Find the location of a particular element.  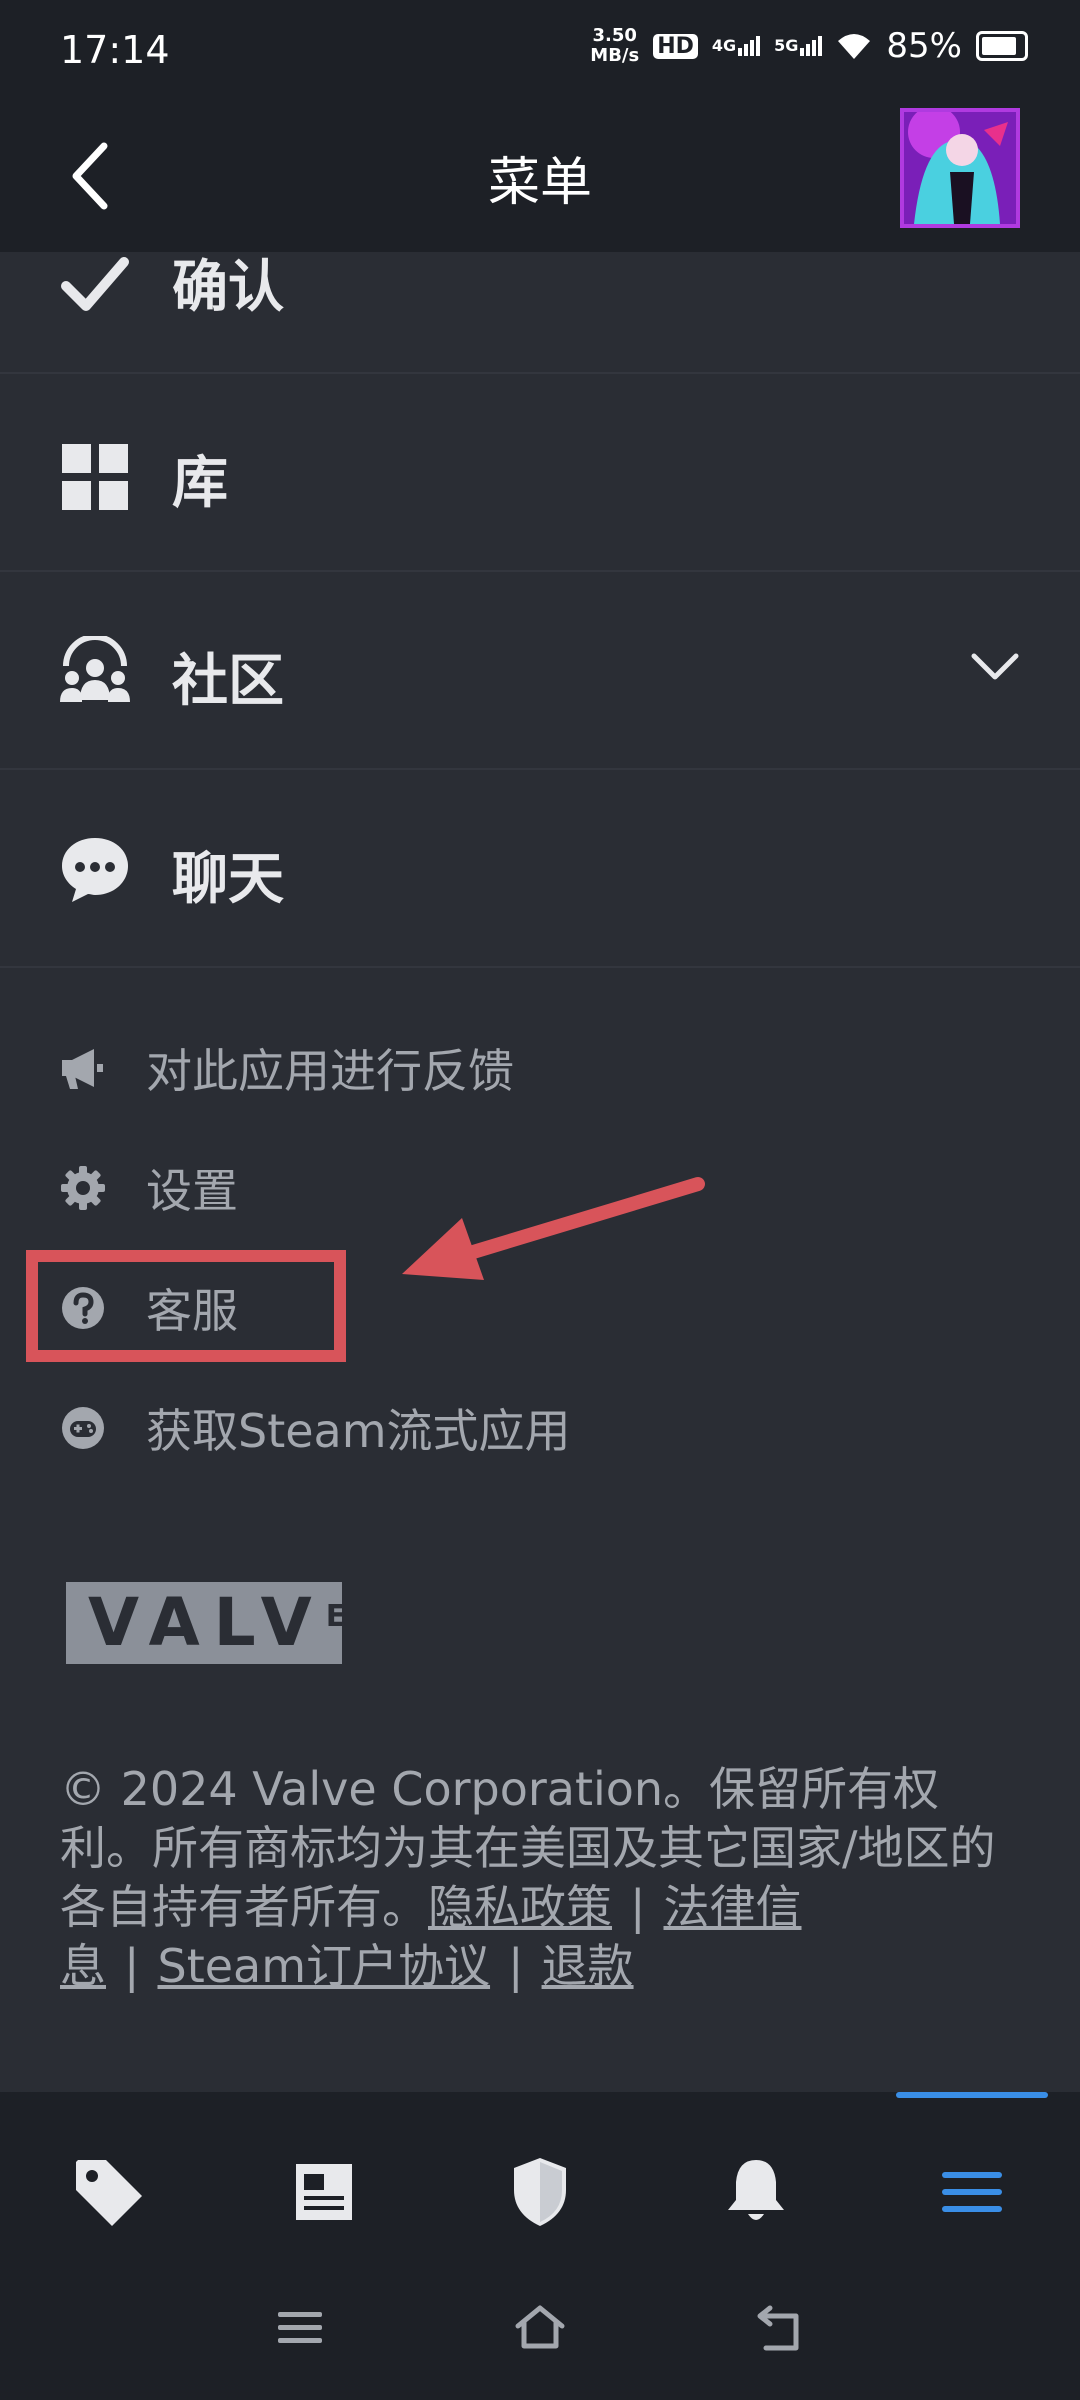

steam-link-label: 获取Steam流式应用 is located at coordinates (358, 1431).